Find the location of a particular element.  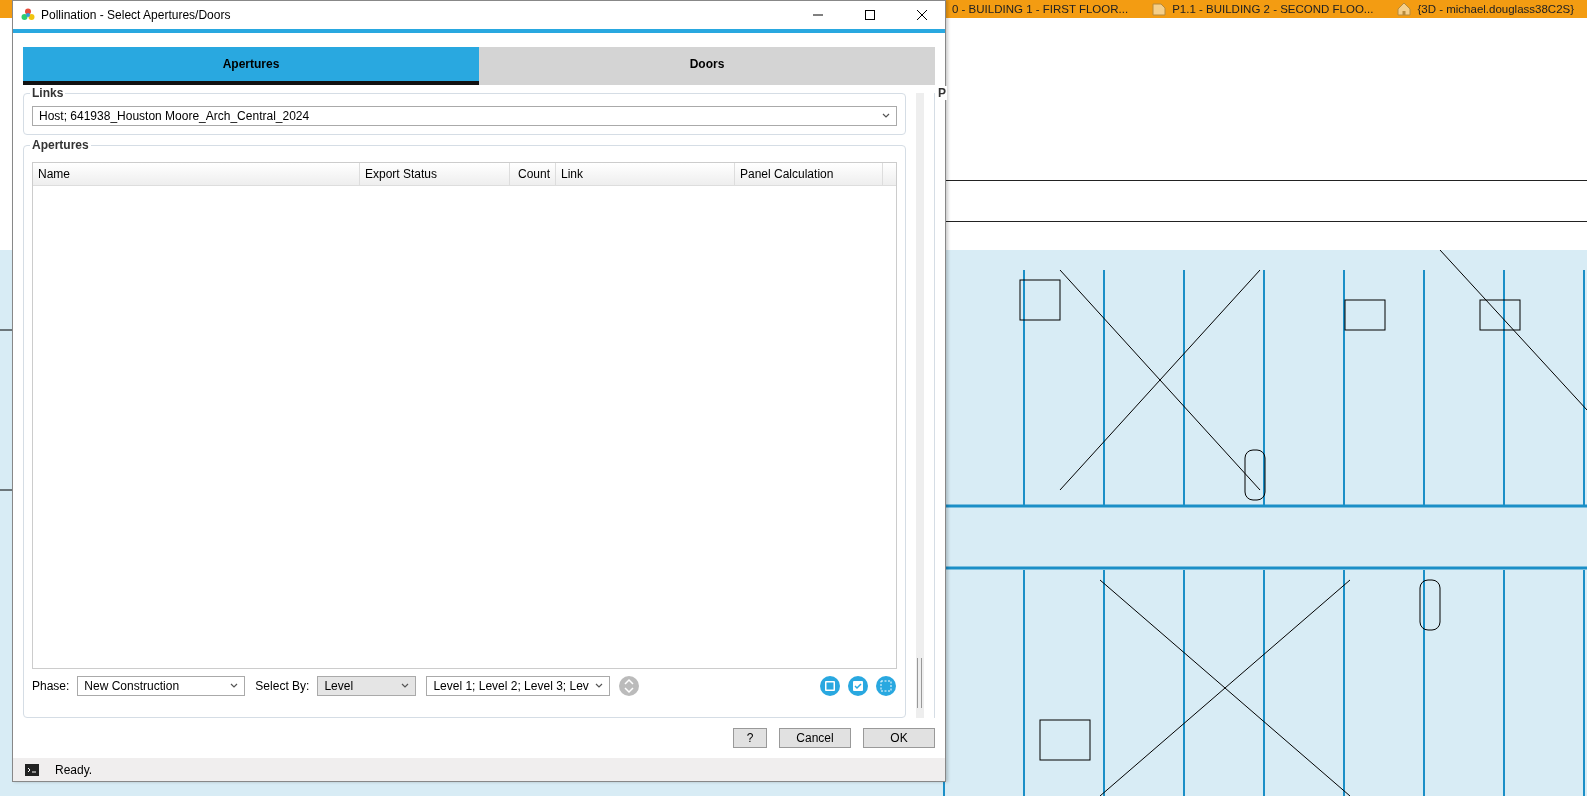

dialog-button: OK is located at coordinates (899, 738).